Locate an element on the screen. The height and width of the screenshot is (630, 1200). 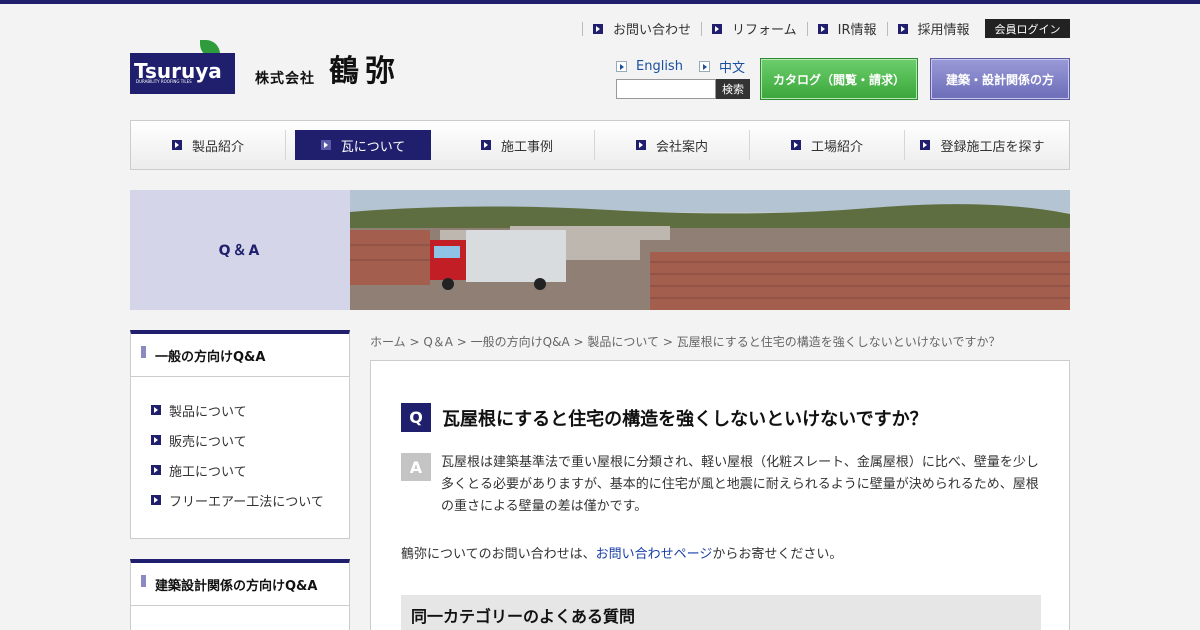
nav-label: 登録施工店を探す is located at coordinates (992, 147).